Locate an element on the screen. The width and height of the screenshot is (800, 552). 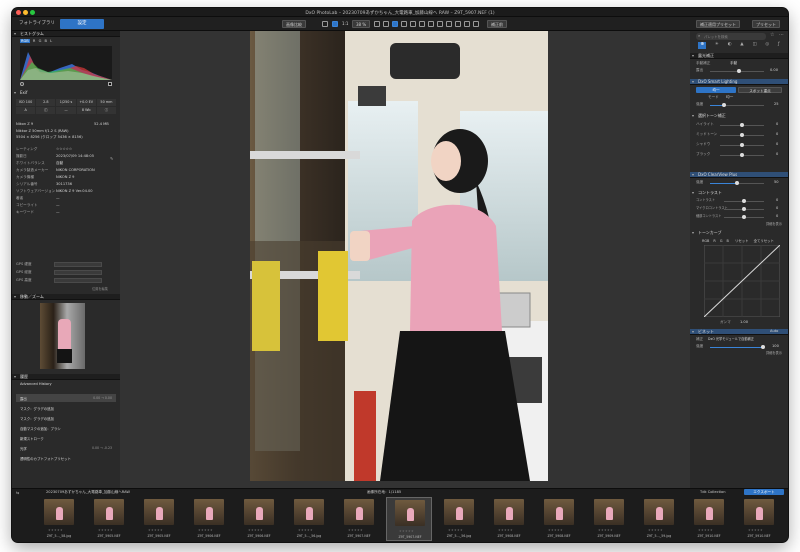
apply-preset-button: 補正適用プリセット is located at coordinates (718, 24).